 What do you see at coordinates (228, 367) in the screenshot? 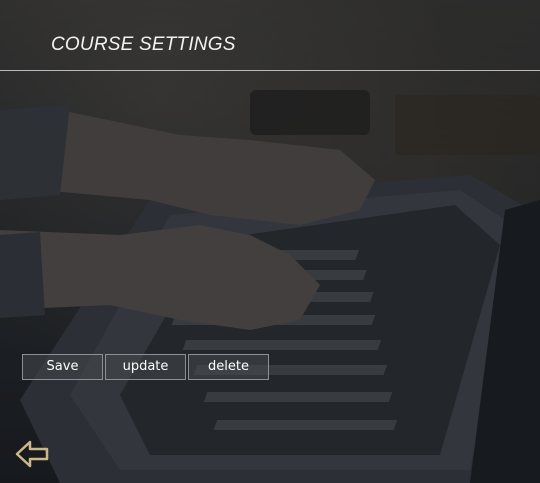
I see `delete-button: delete` at bounding box center [228, 367].